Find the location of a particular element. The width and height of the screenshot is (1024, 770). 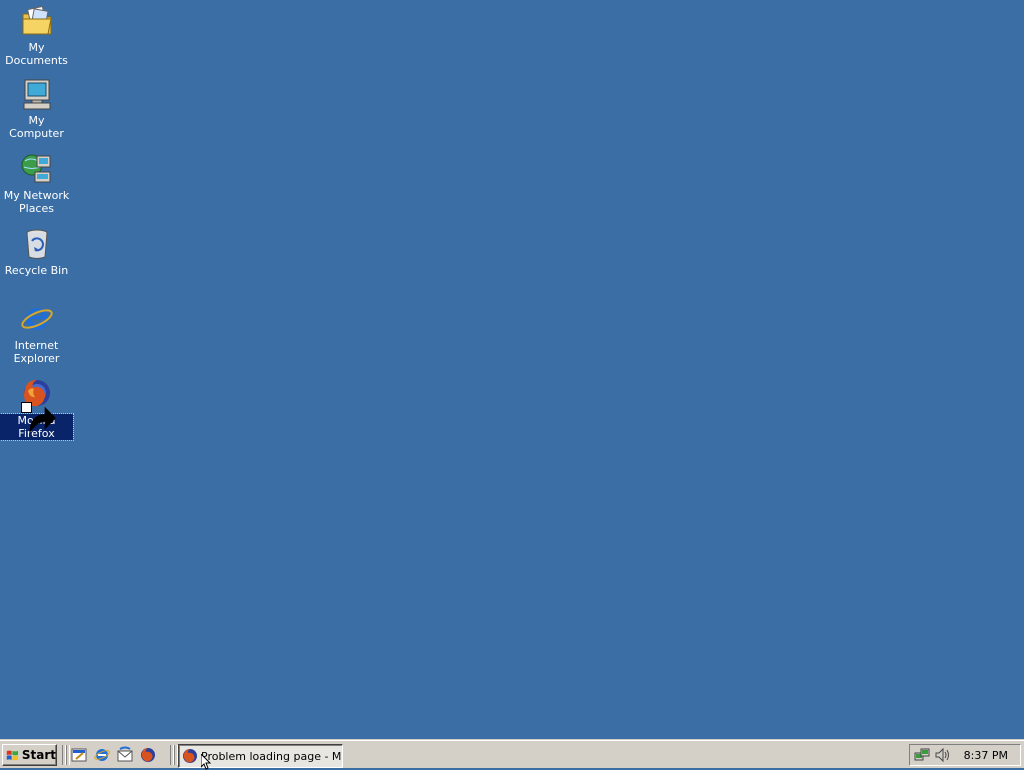

desktop-icon-internet-explorer: Internet Explorer is located at coordinates (36, 333).